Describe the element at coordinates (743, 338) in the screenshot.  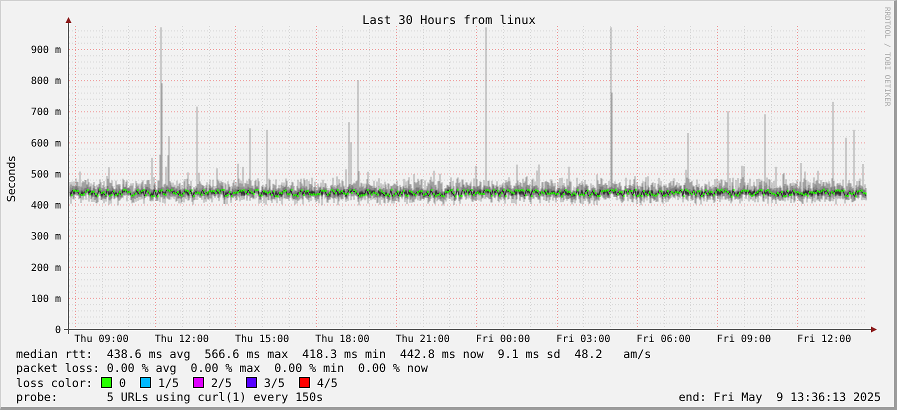
I see `x-tick-label: Fri 09:00` at that location.